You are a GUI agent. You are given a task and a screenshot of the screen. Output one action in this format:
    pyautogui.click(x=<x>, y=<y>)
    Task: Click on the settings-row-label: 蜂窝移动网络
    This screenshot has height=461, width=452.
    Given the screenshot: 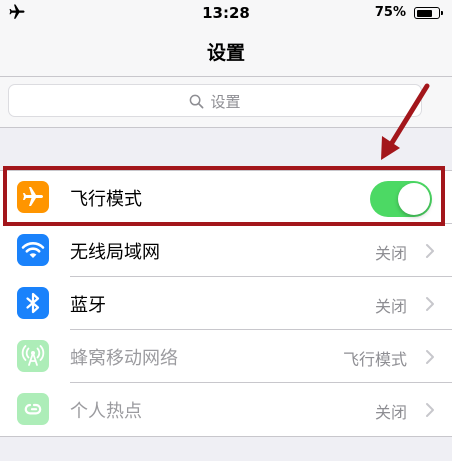 What is the action you would take?
    pyautogui.click(x=124, y=358)
    